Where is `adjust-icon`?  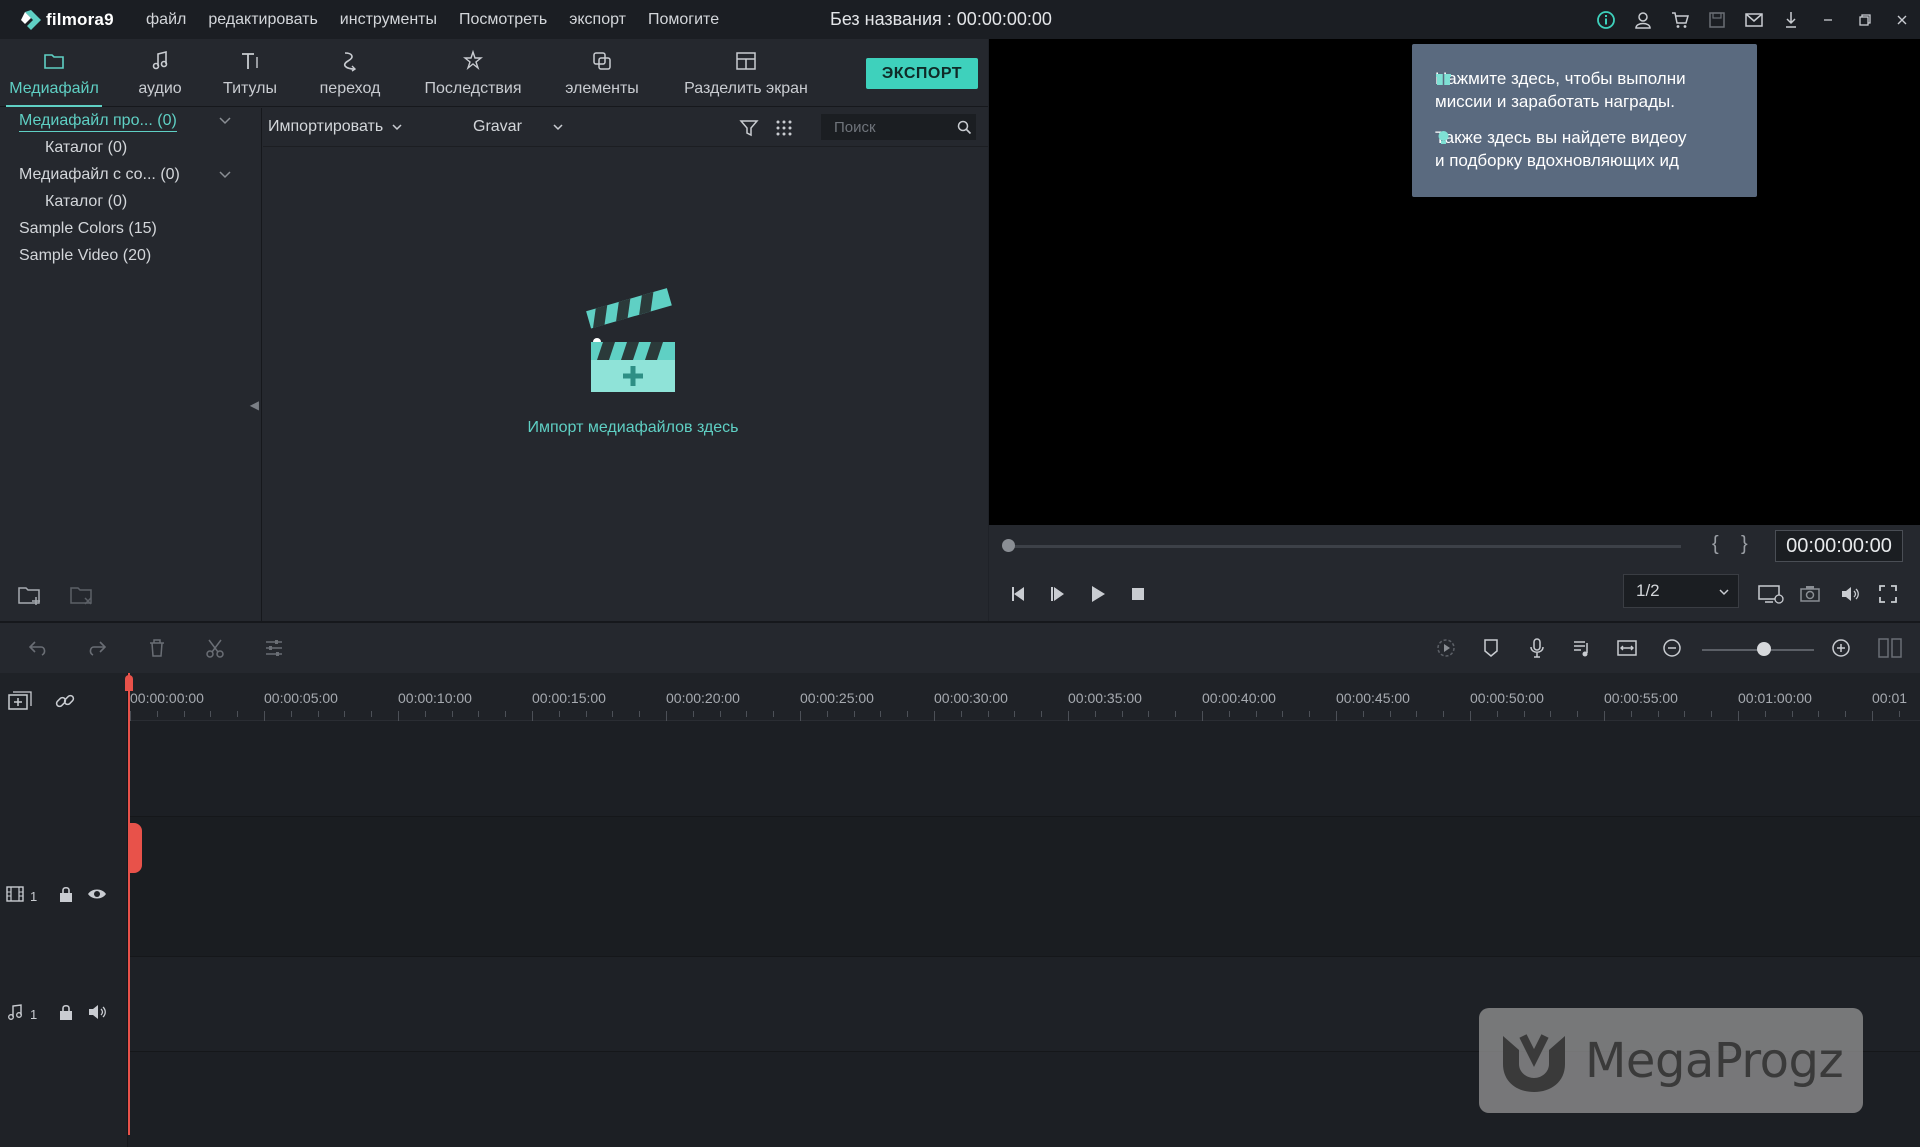
adjust-icon is located at coordinates (274, 648).